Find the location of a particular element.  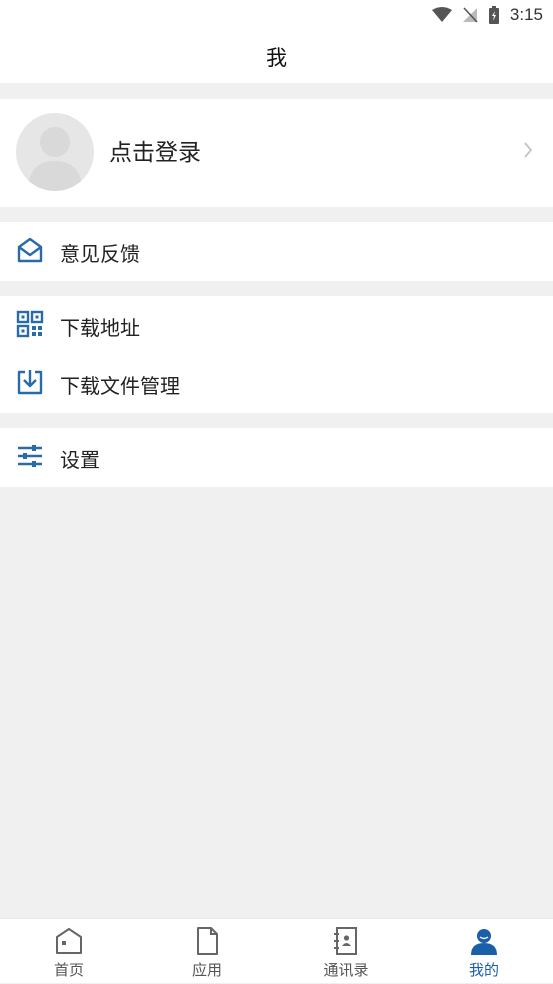

login-row: 点击登录 is located at coordinates (276, 153).